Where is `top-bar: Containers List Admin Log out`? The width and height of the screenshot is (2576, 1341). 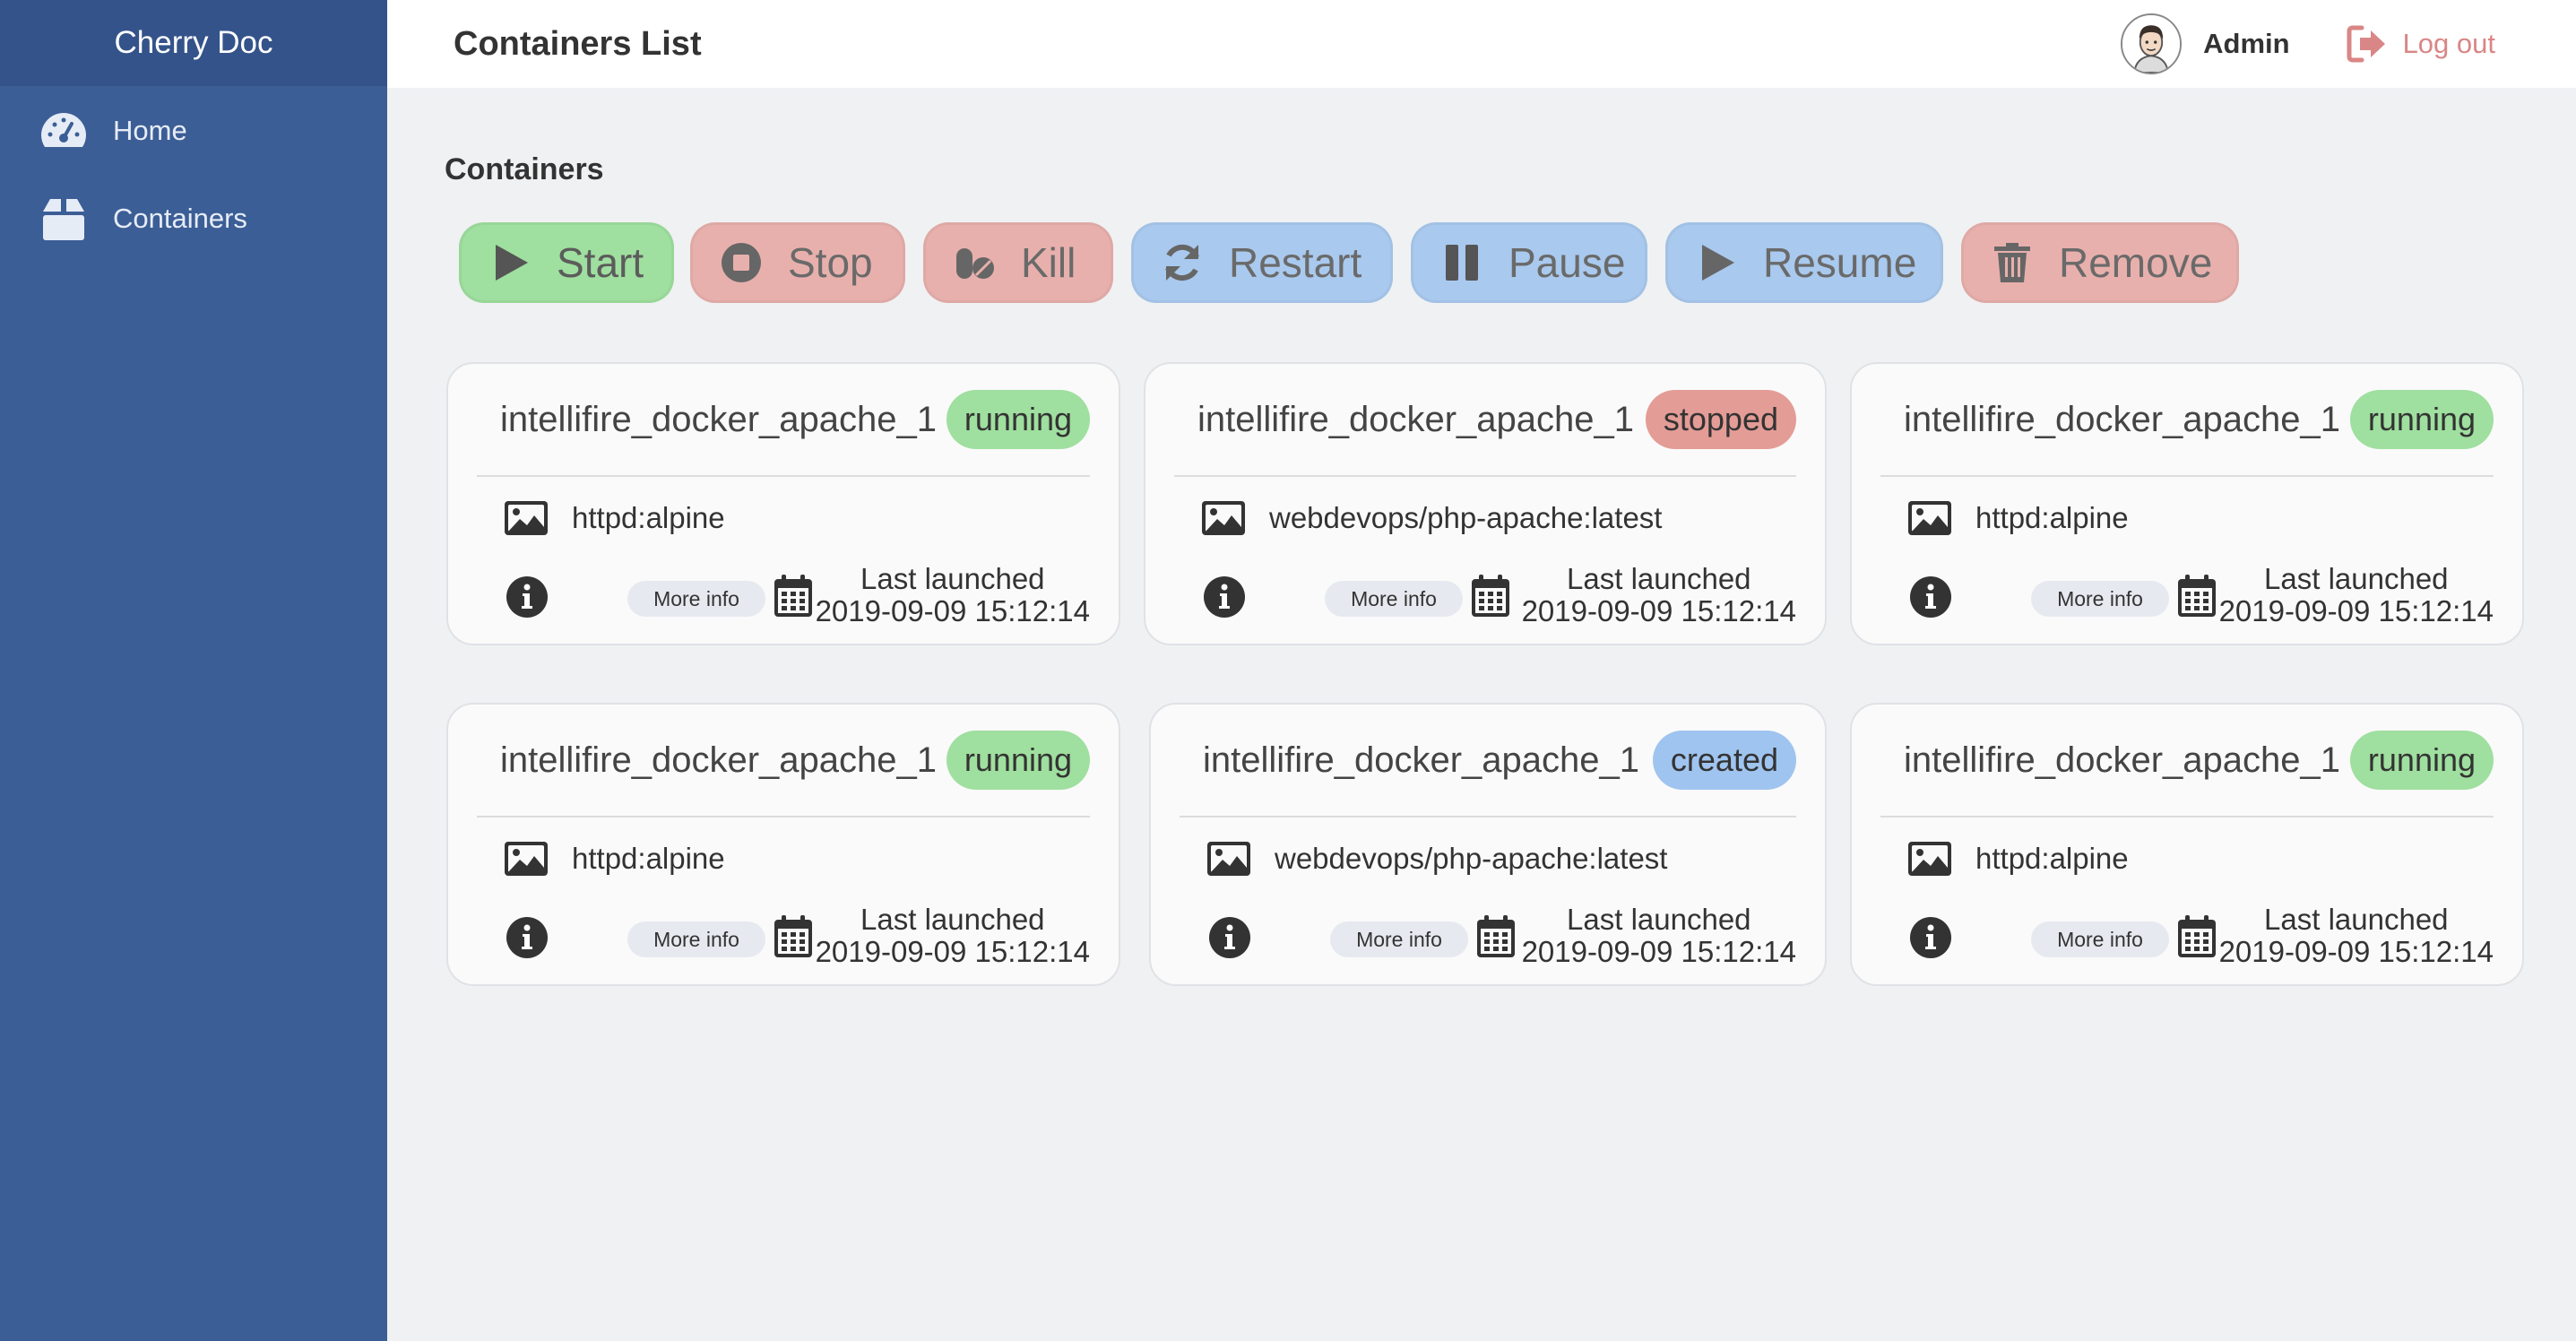 top-bar: Containers List Admin Log out is located at coordinates (1481, 44).